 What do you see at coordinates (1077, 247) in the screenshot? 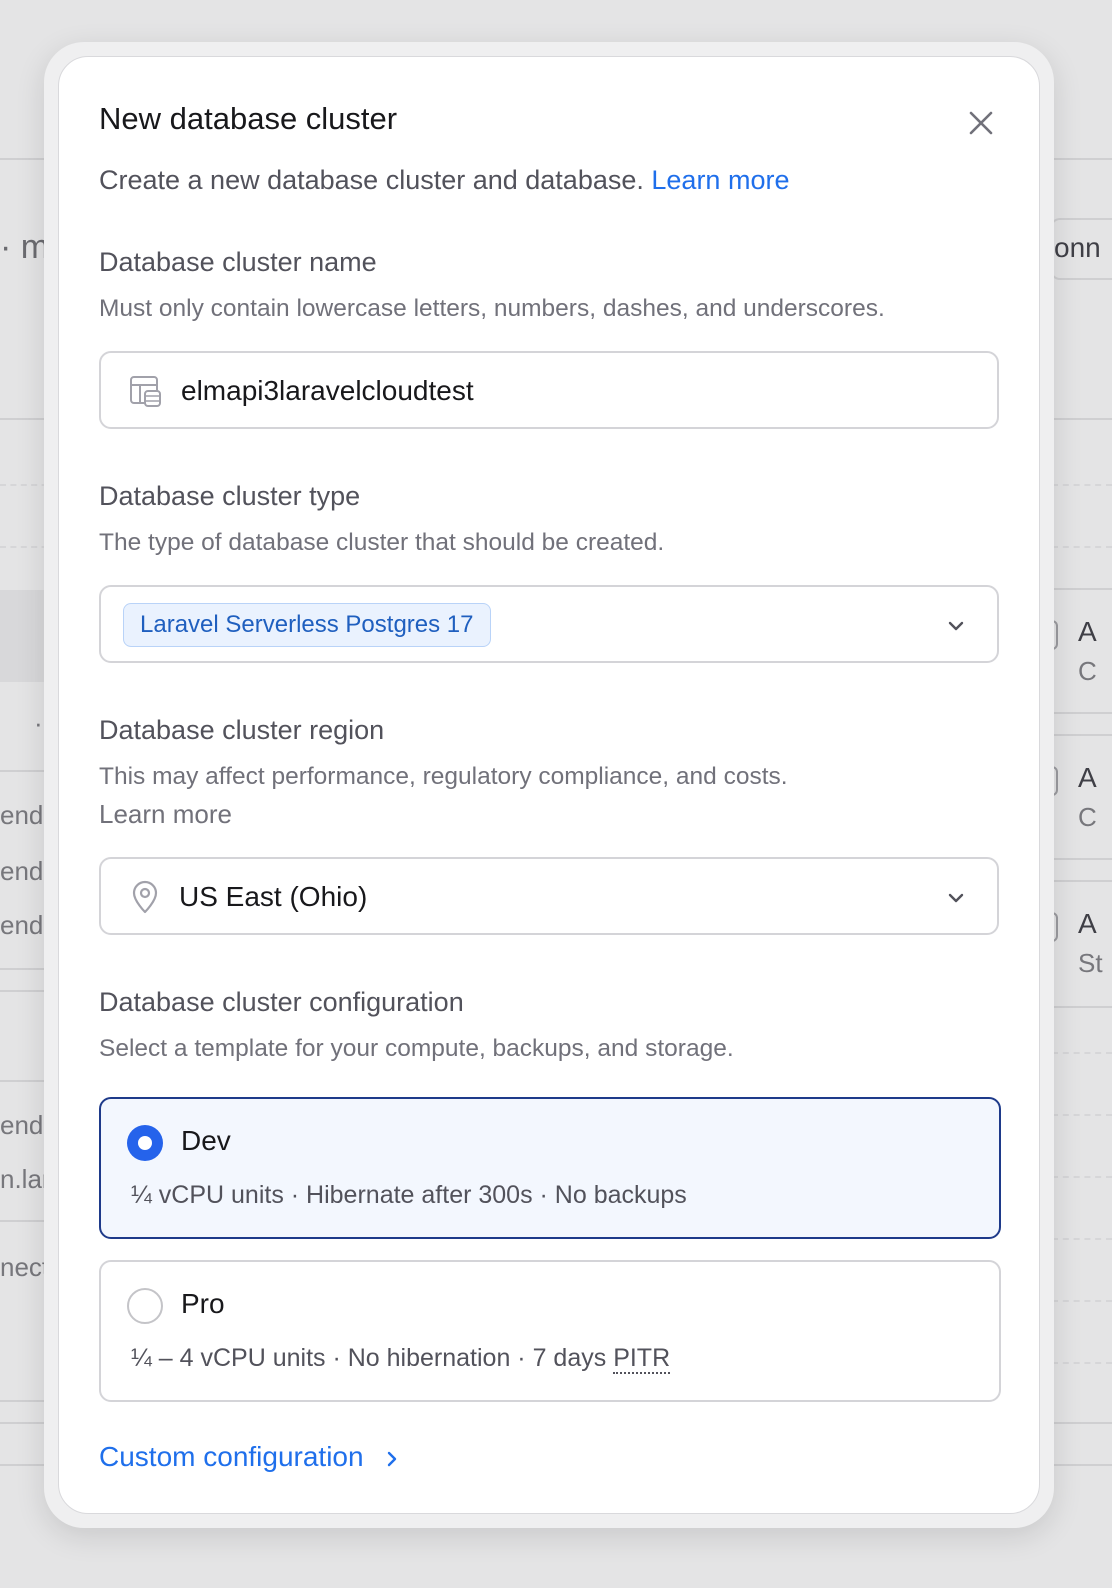
I see `bg-text: onn` at bounding box center [1077, 247].